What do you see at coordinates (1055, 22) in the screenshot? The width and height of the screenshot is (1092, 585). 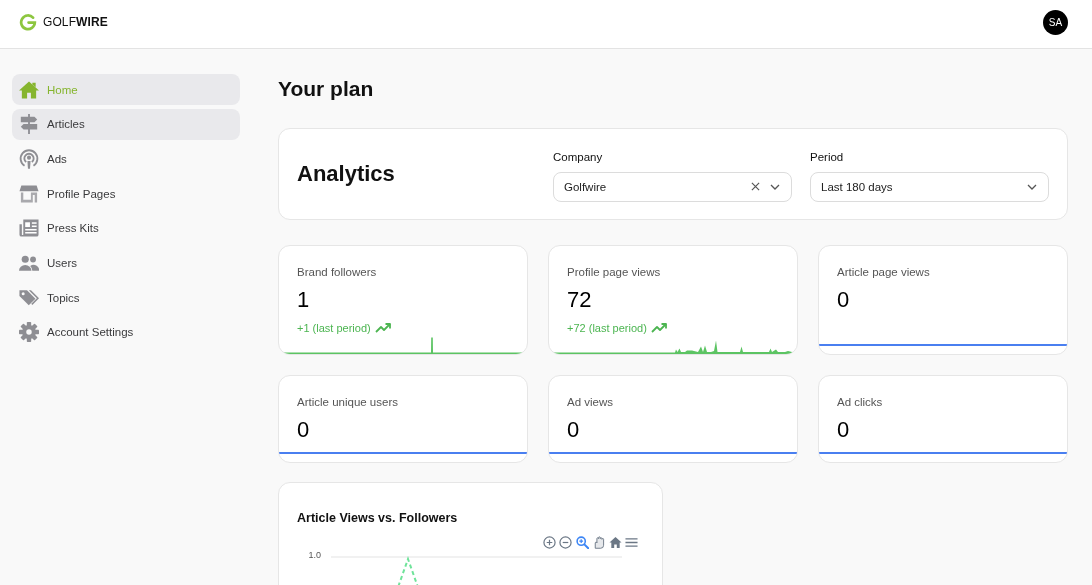 I see `user-avatar: SA` at bounding box center [1055, 22].